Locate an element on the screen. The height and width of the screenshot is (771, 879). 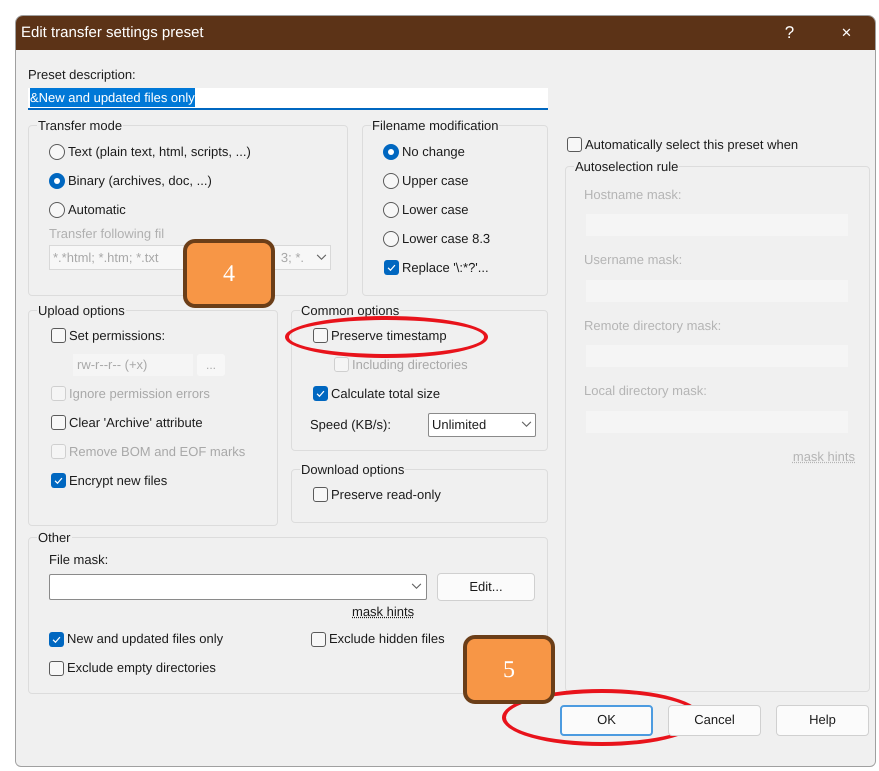
field-label: Local directory mask: is located at coordinates (645, 391).